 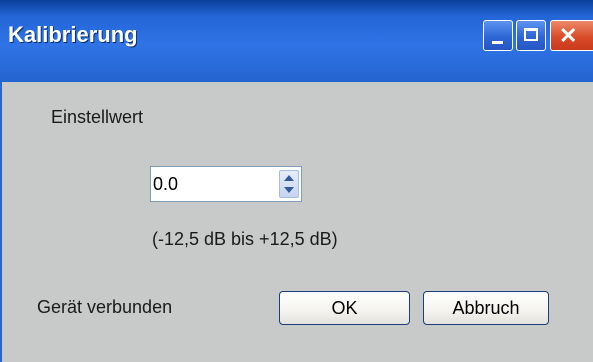 I want to click on cancel-button: Abbruch, so click(x=486, y=308).